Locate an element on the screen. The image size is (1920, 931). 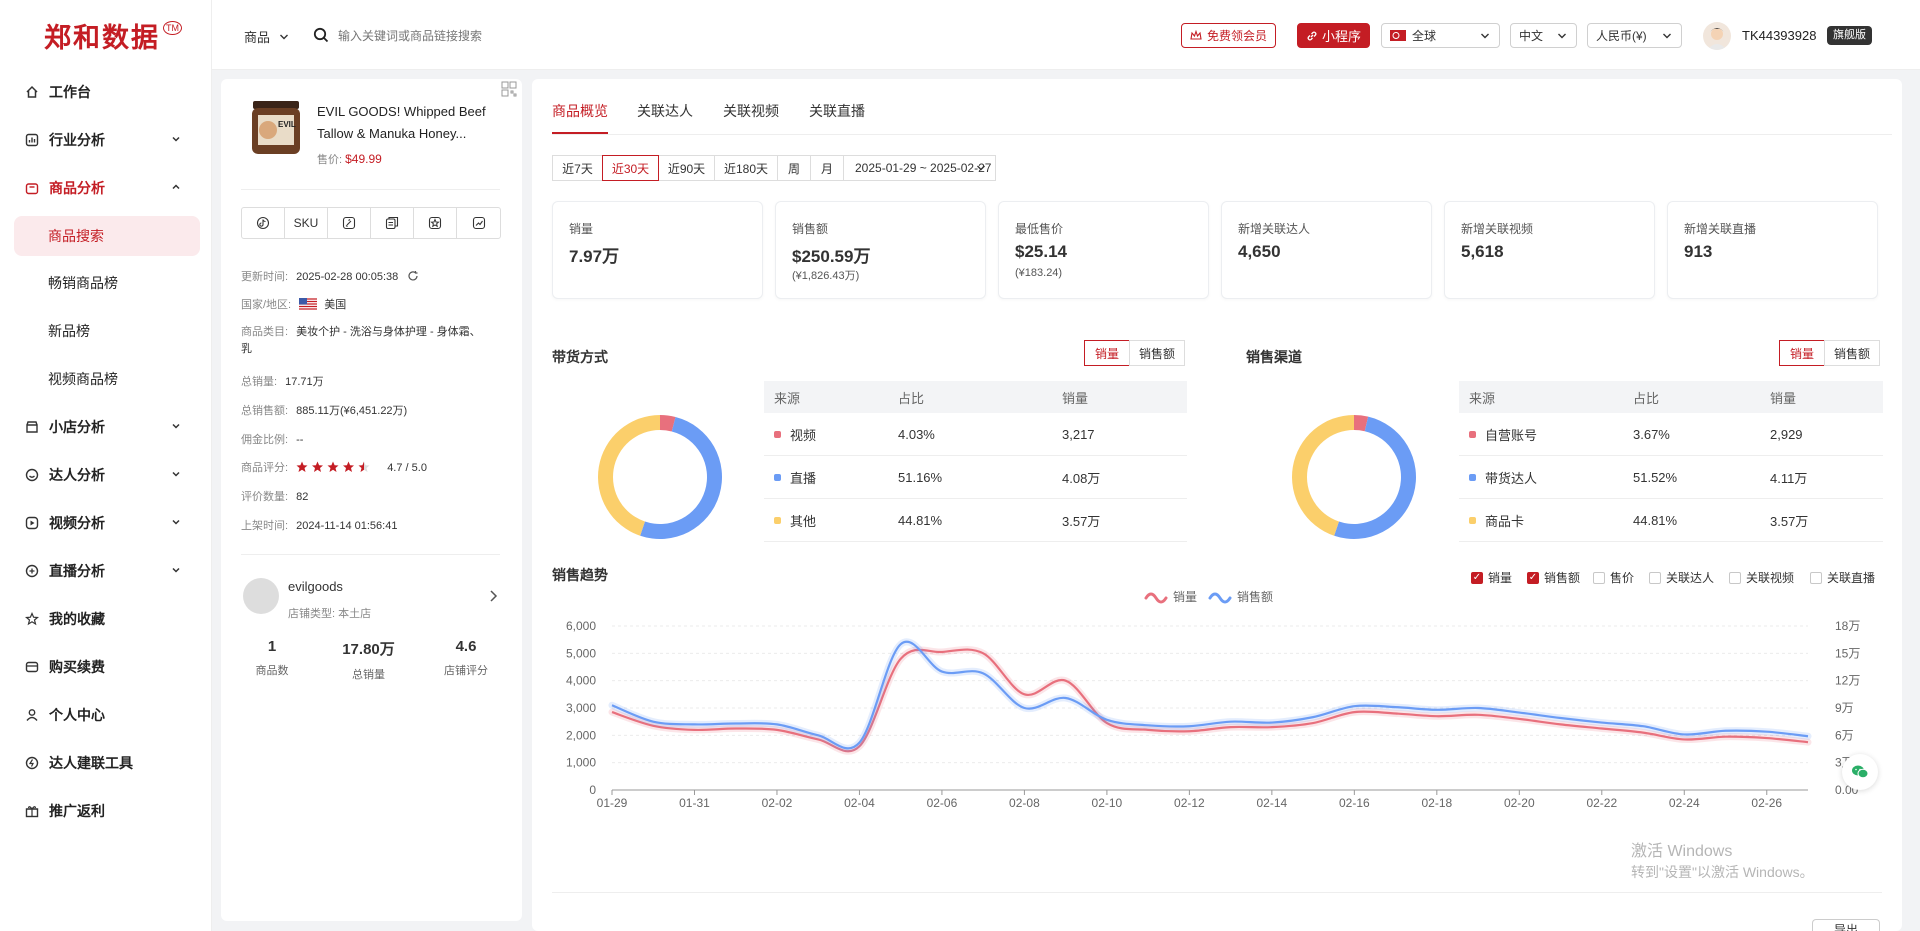
chevron-down-icon is located at coordinates (176, 139).